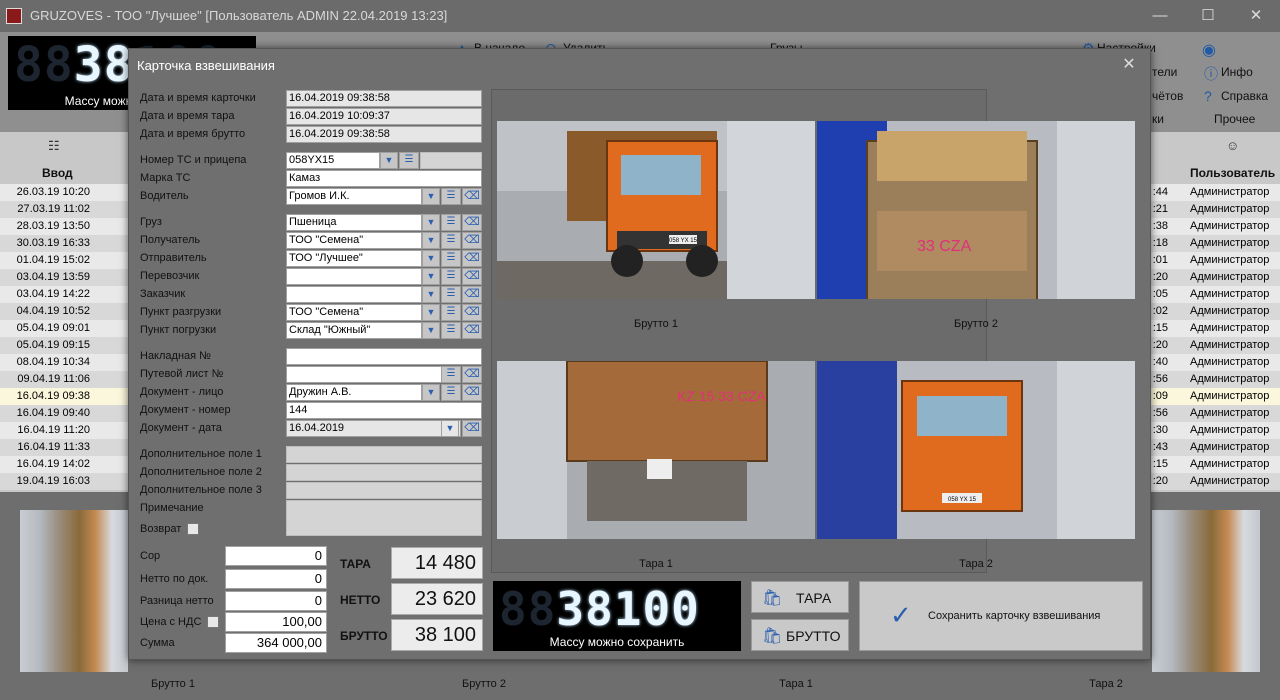 Image resolution: width=1280 pixels, height=700 pixels. What do you see at coordinates (276, 601) in the screenshot?
I see `net-diff-field: 0` at bounding box center [276, 601].